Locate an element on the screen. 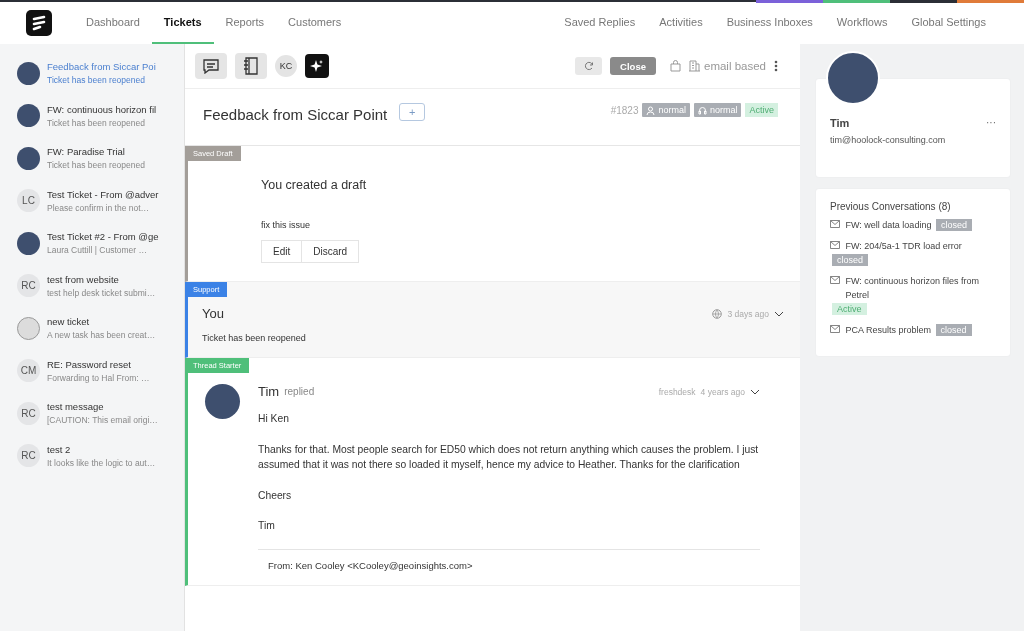 This screenshot has height=631, width=1024. channel-label: email based is located at coordinates (735, 66).